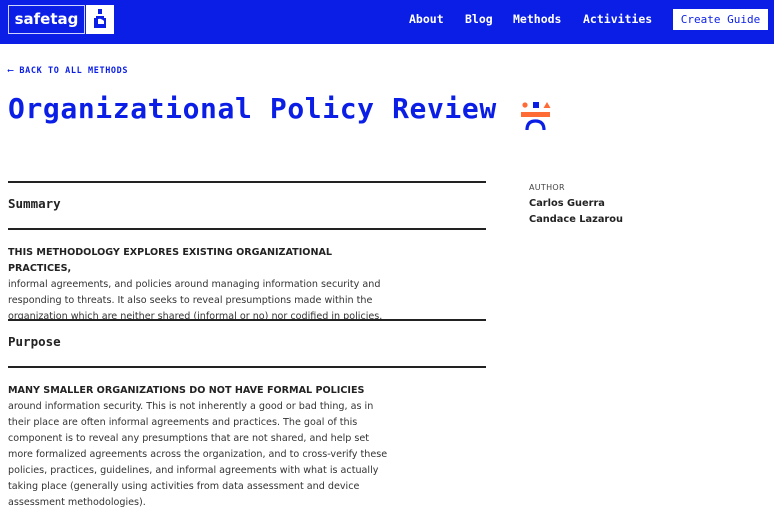  I want to click on logo-link: safetag, so click(46, 19).